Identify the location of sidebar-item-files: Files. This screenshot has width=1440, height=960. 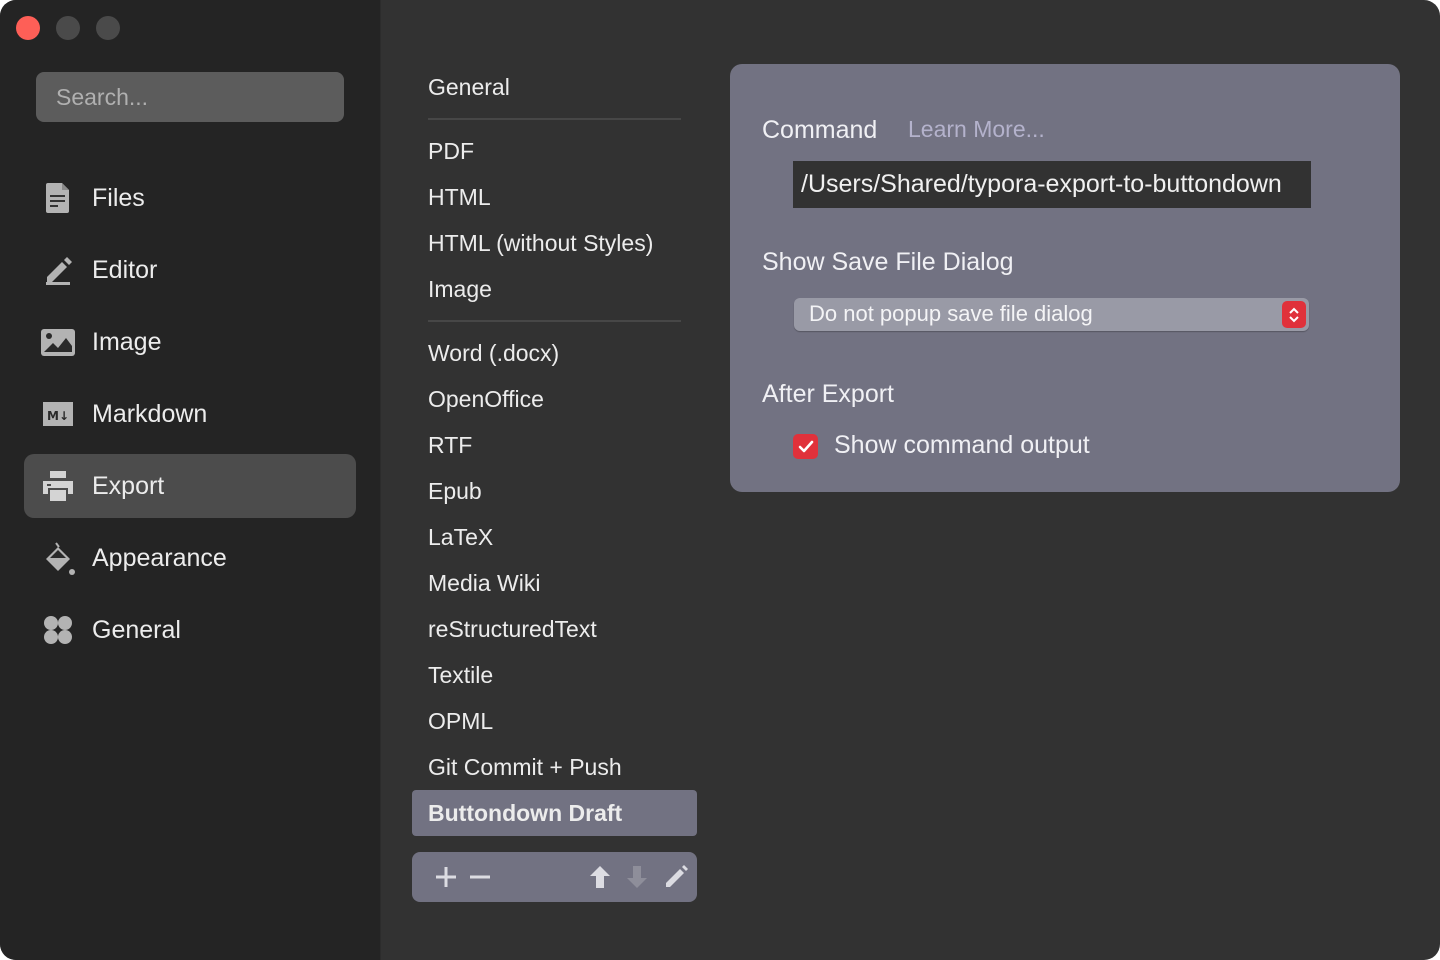
(190, 198).